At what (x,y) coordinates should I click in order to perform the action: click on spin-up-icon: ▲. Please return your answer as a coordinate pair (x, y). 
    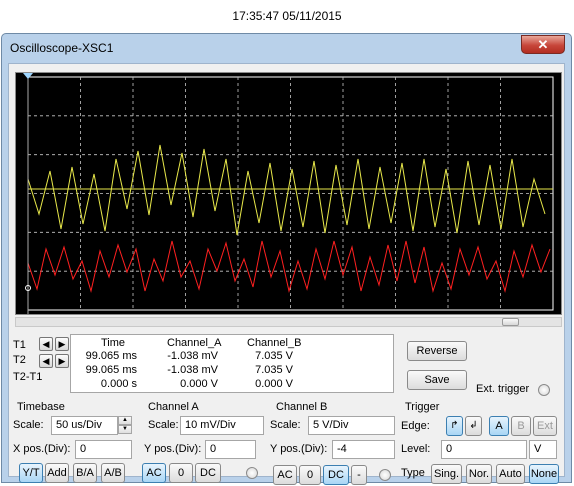
    Looking at the image, I should click on (125, 420).